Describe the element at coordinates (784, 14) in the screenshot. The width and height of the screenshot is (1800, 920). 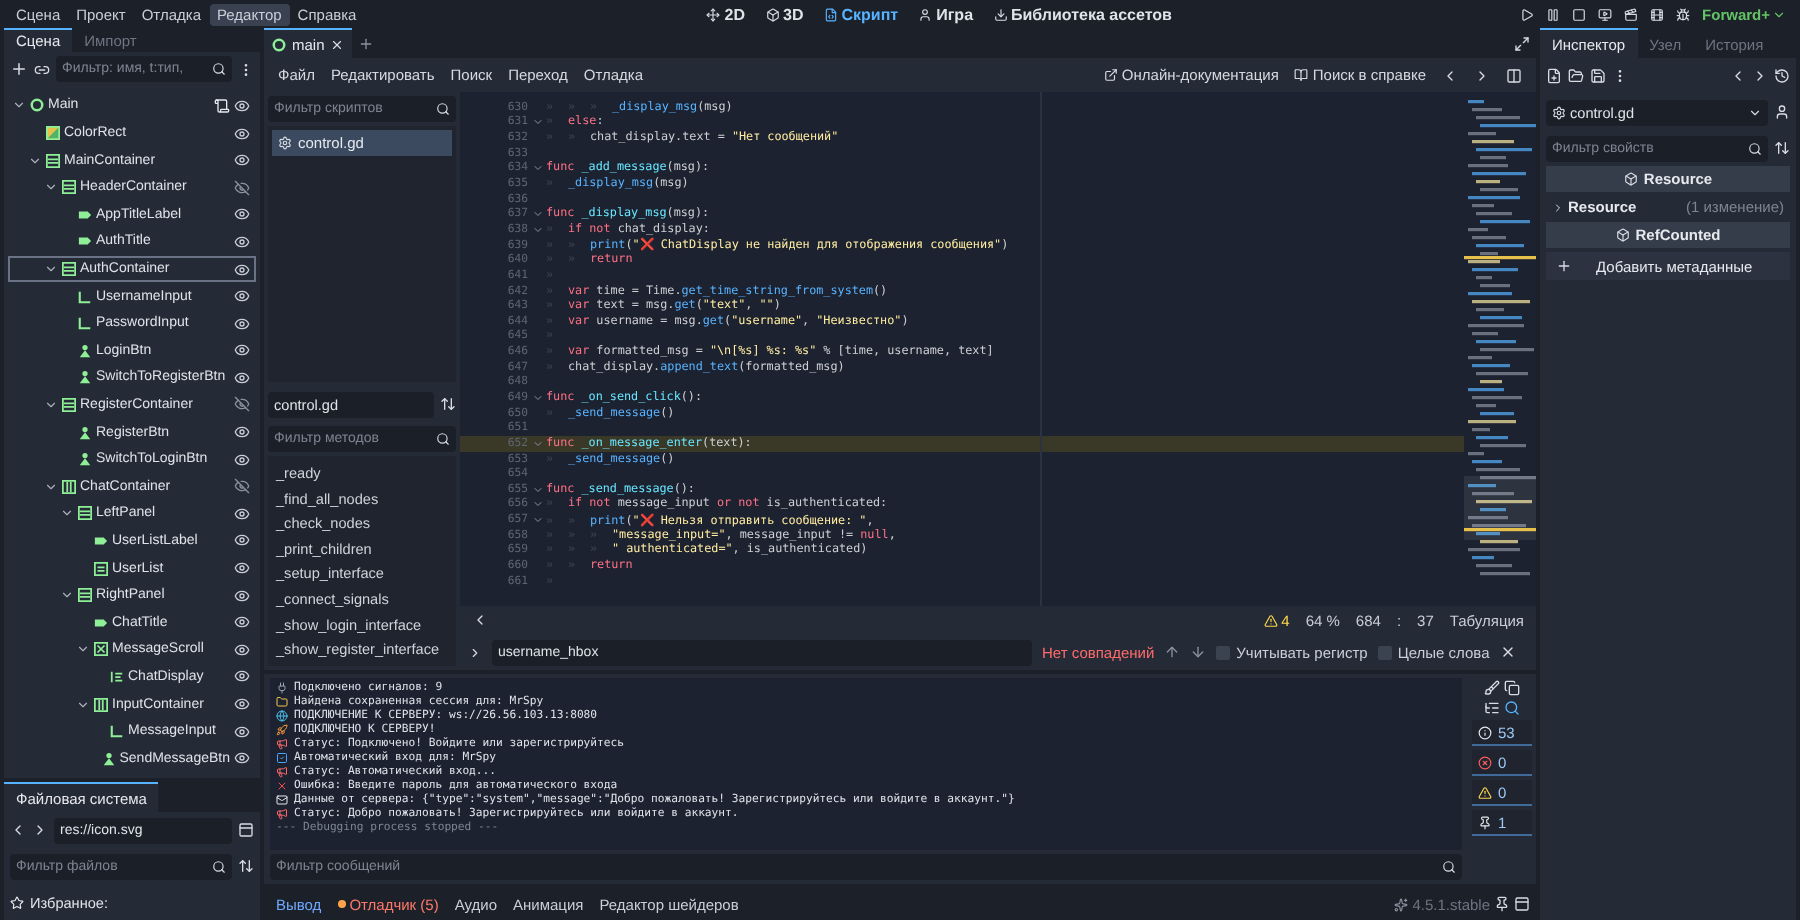
I see `workspace-tab: 3D` at that location.